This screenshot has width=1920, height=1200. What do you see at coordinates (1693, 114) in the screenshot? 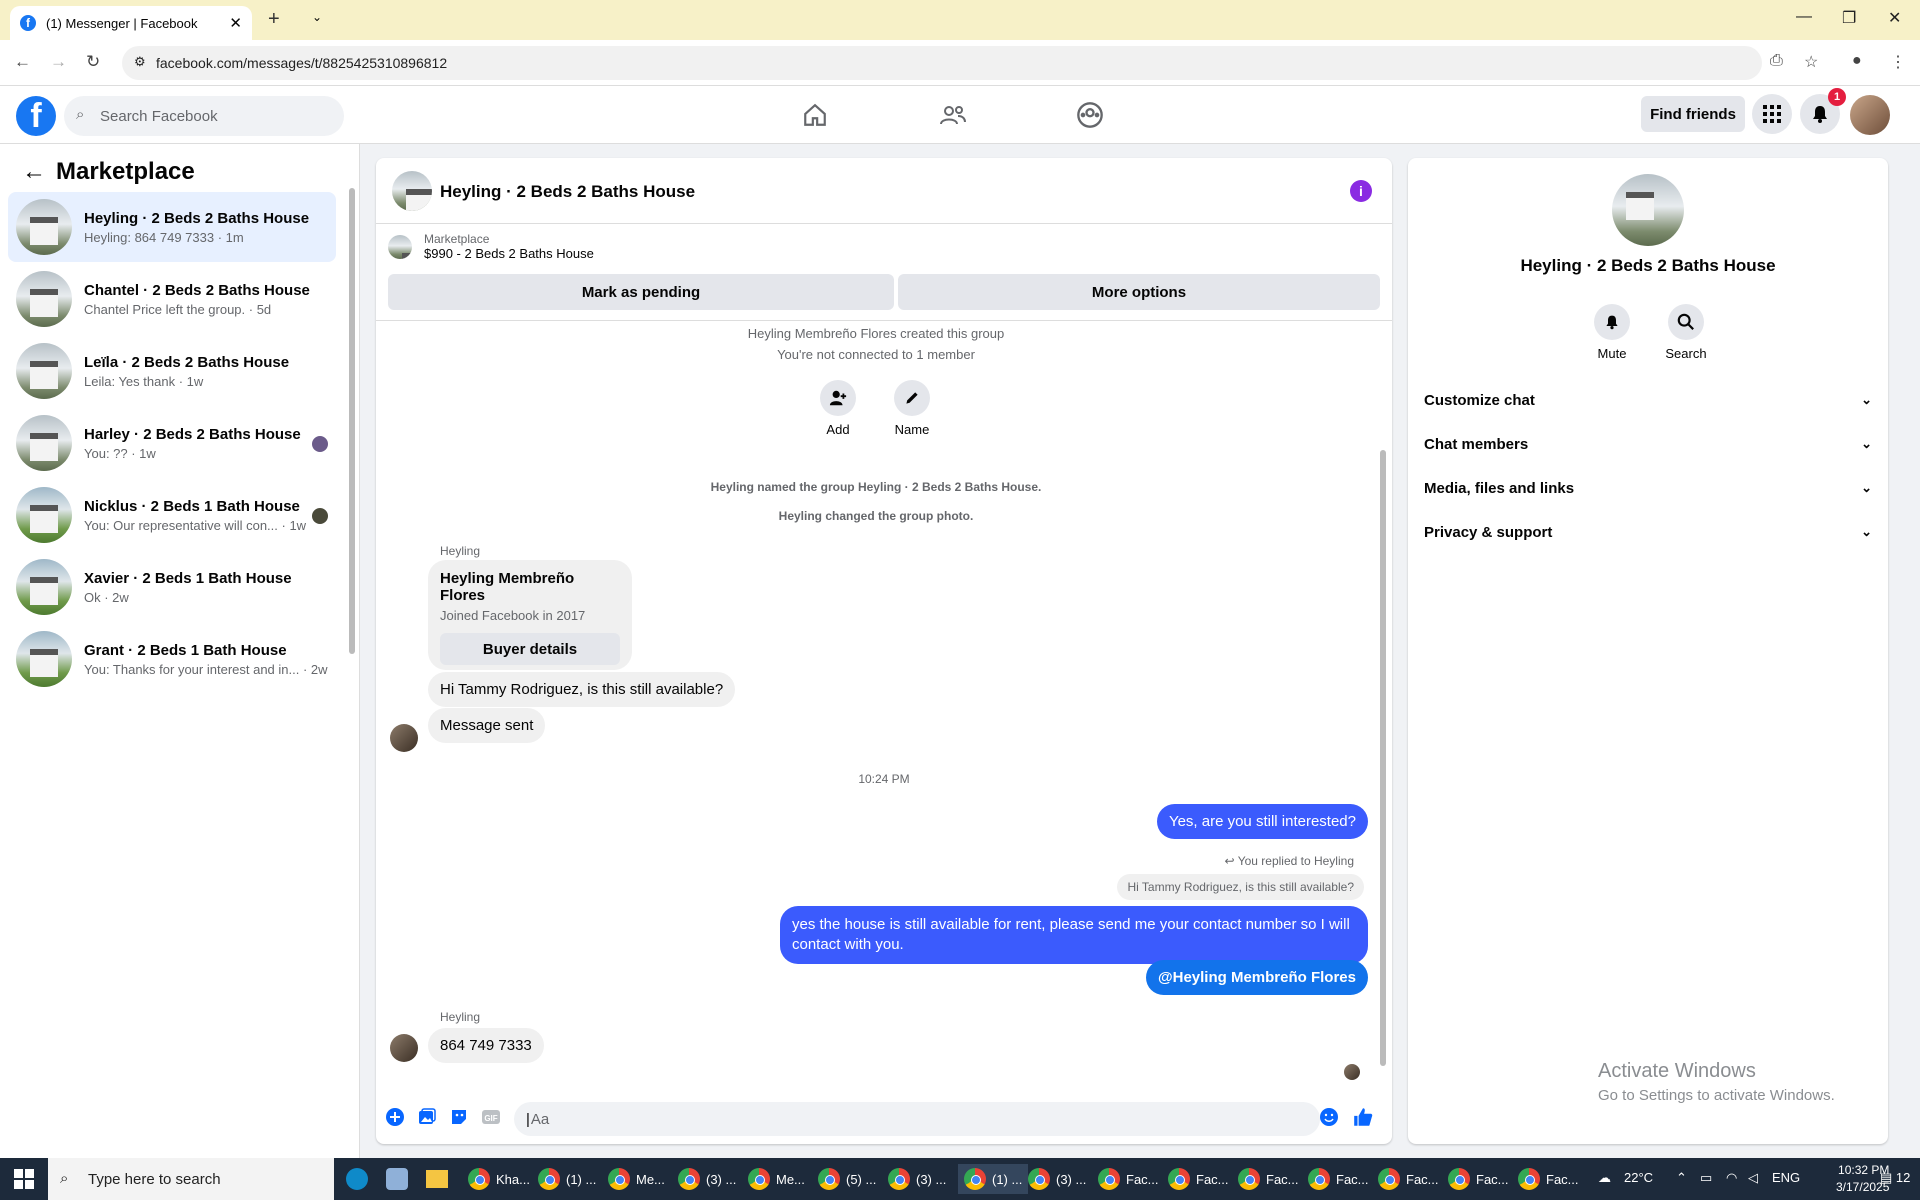
I see `find-friends-button: Find friends` at bounding box center [1693, 114].